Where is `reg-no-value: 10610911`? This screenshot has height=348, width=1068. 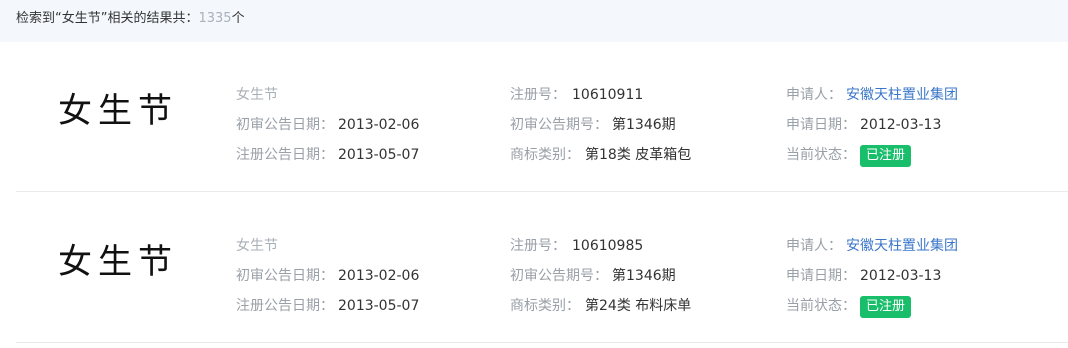 reg-no-value: 10610911 is located at coordinates (608, 95).